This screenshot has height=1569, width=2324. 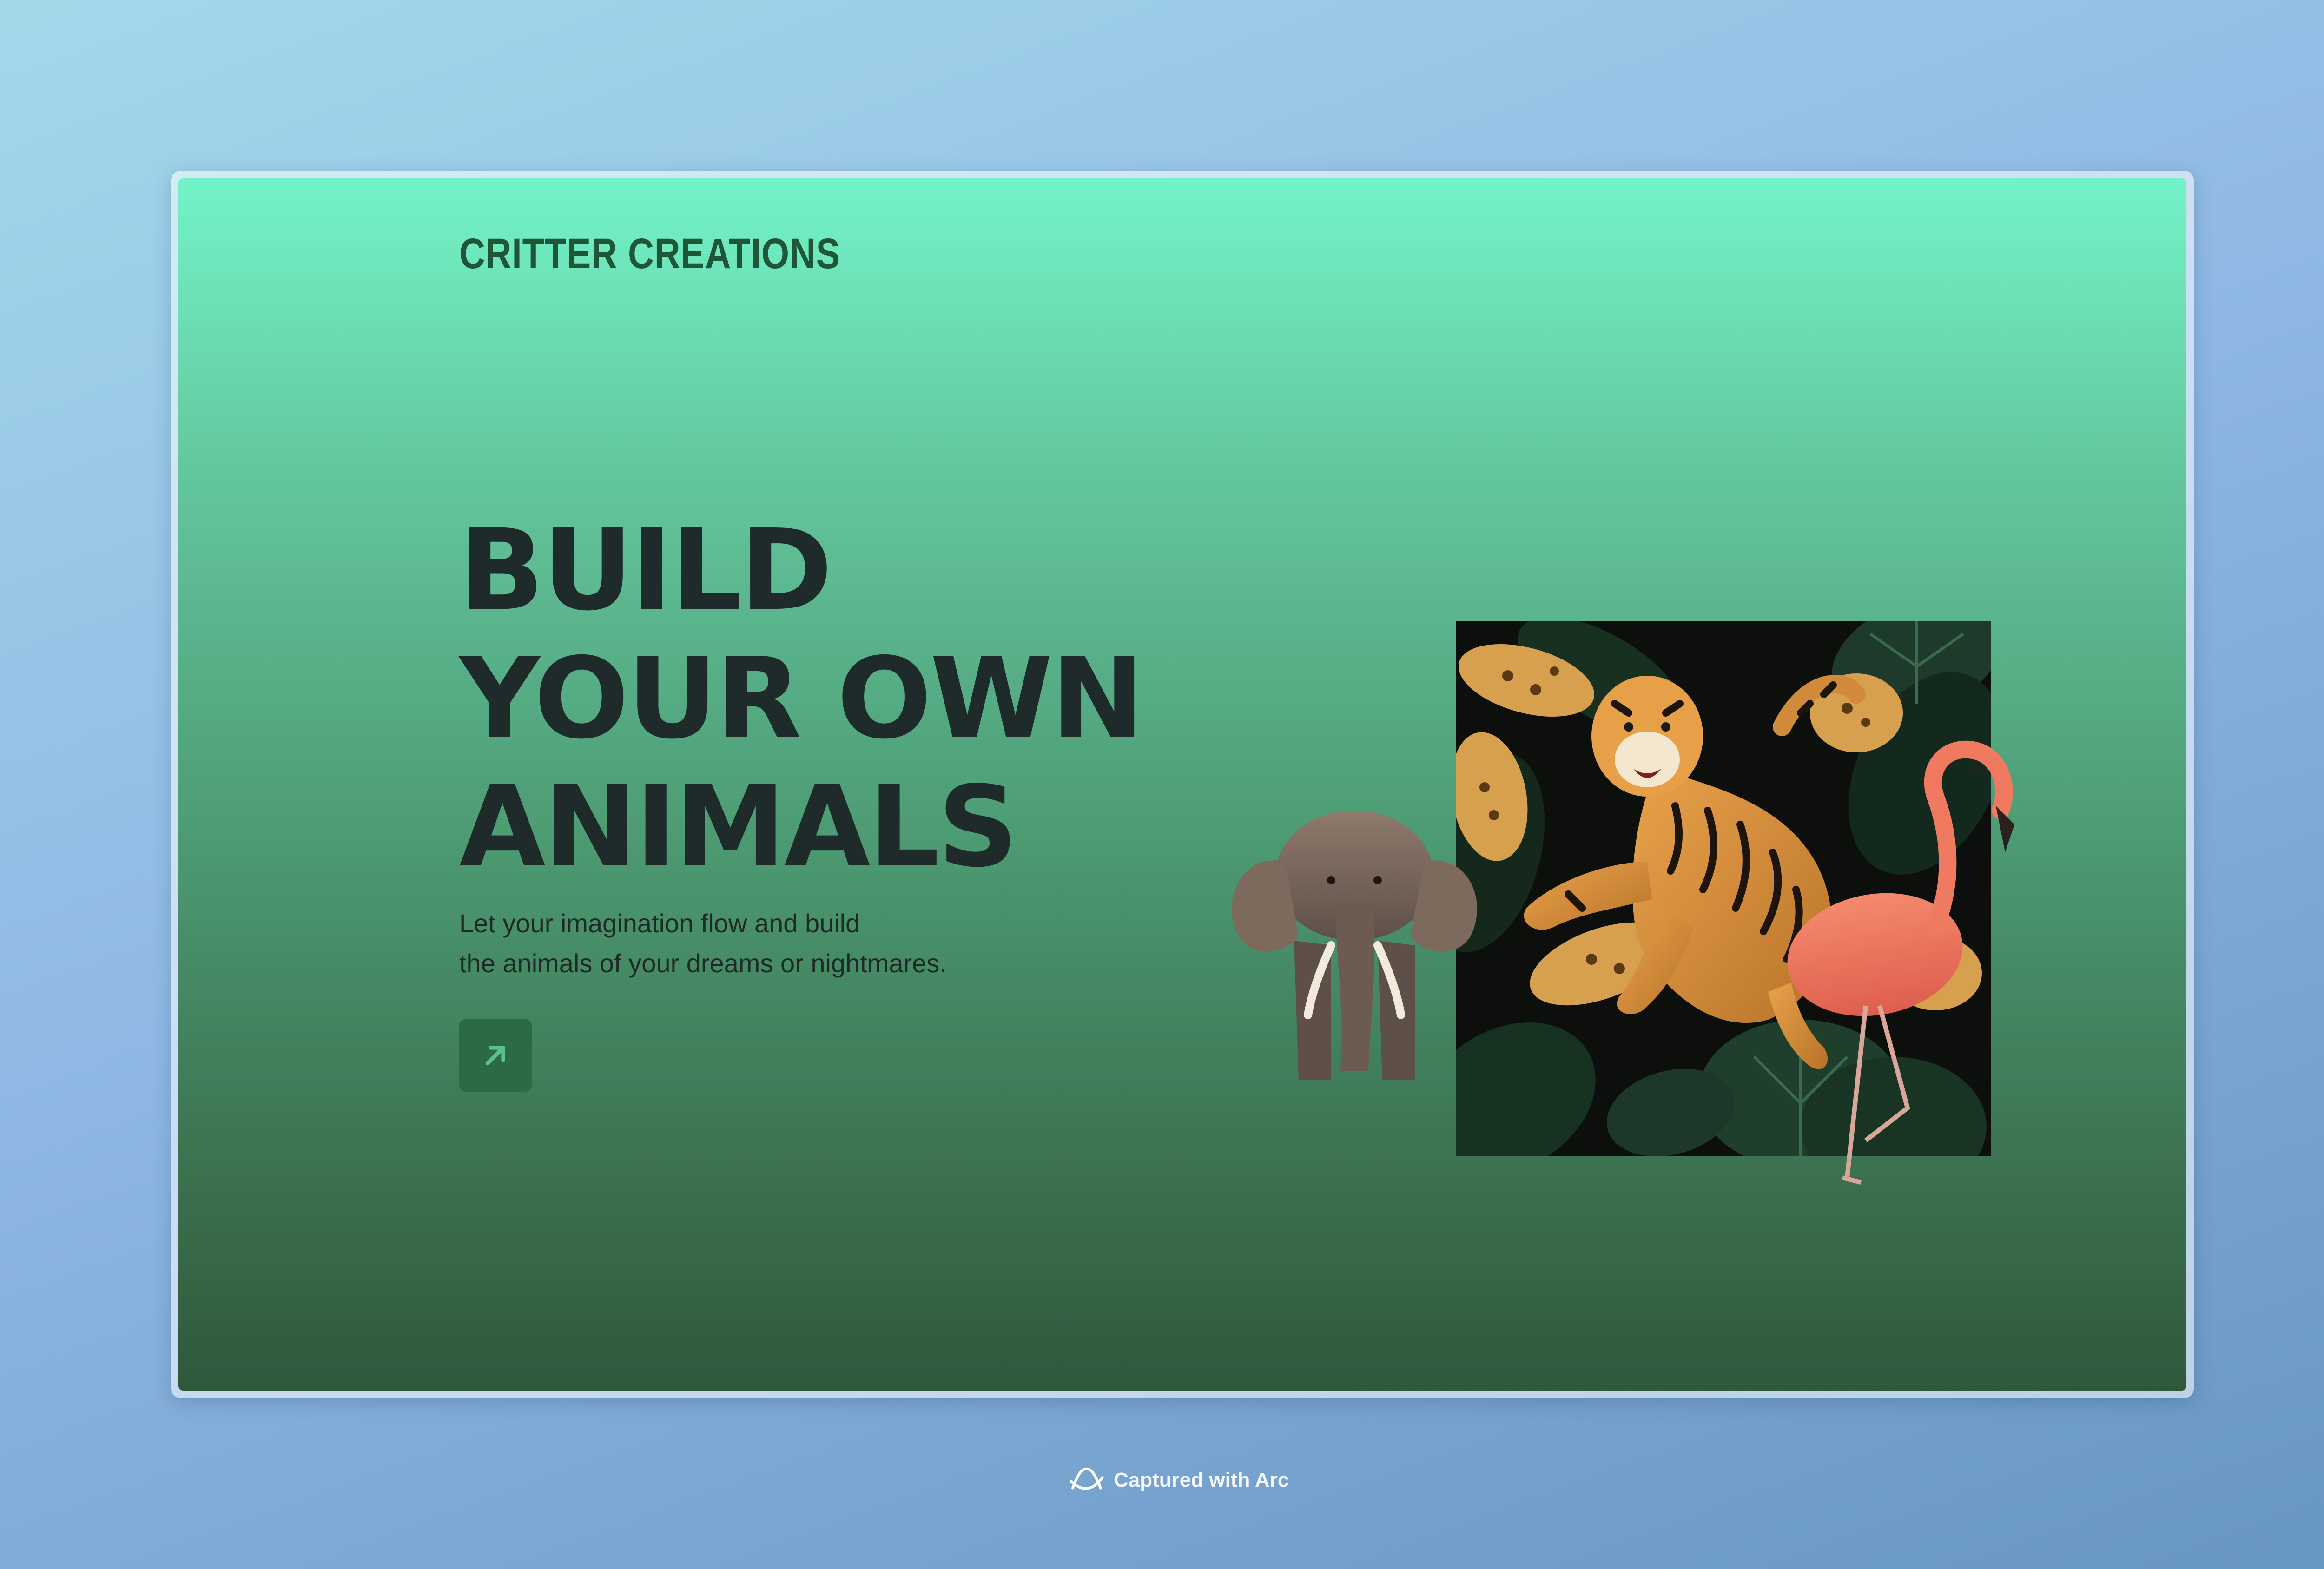 I want to click on captured-with-arc-text: Captured with Arc, so click(x=1201, y=1480).